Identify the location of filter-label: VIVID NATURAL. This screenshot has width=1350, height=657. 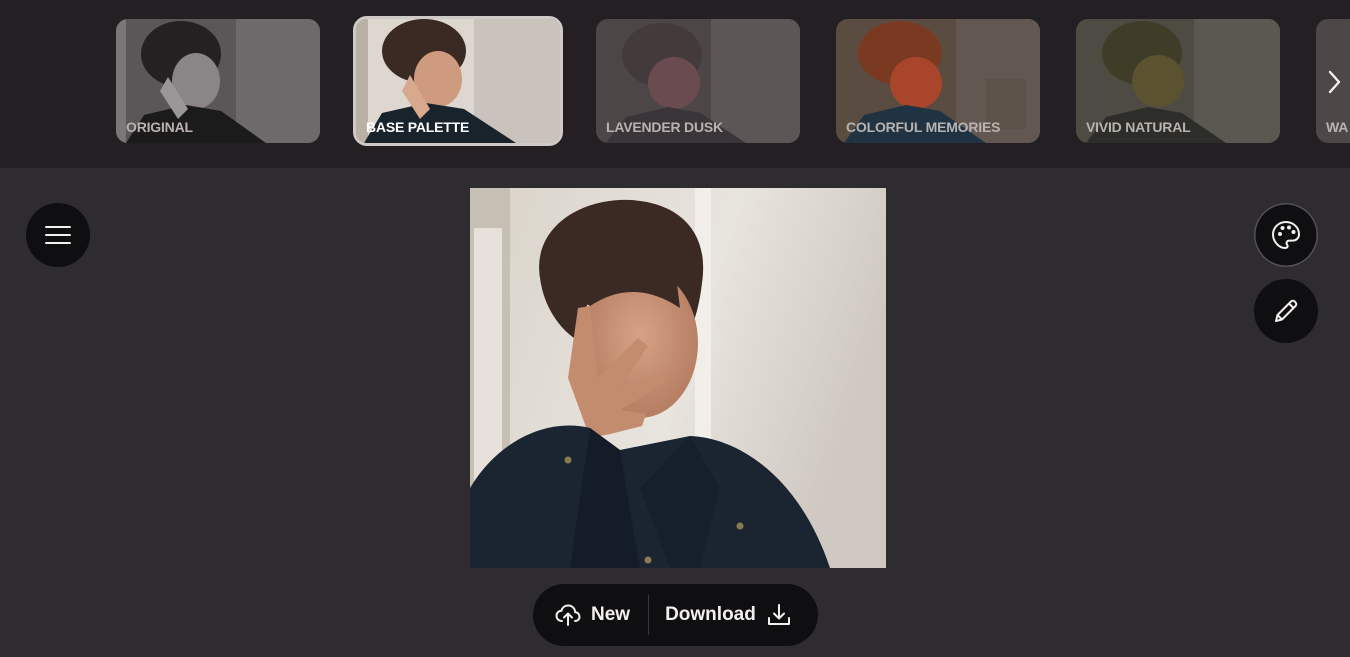
(1138, 127).